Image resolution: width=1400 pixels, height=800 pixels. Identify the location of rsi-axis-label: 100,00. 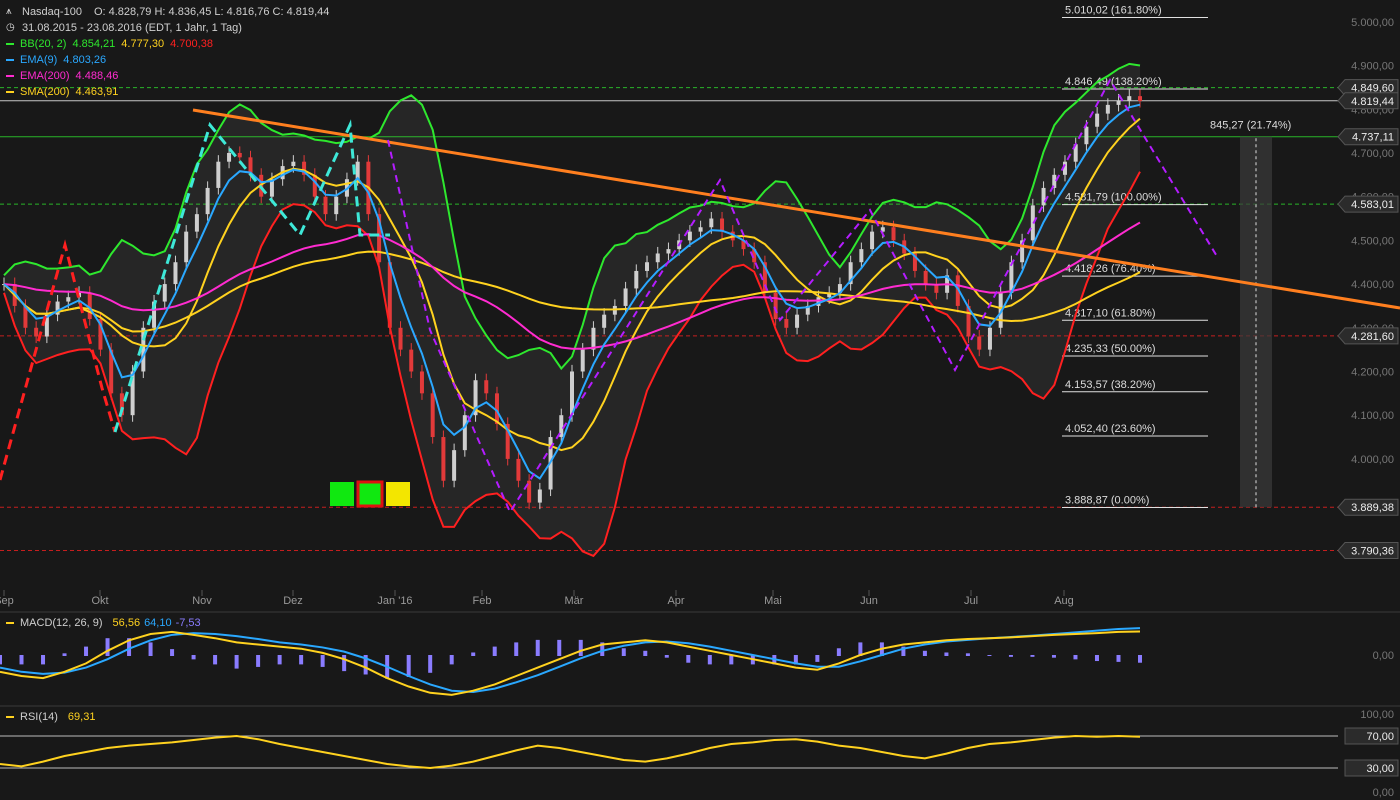
(1377, 715).